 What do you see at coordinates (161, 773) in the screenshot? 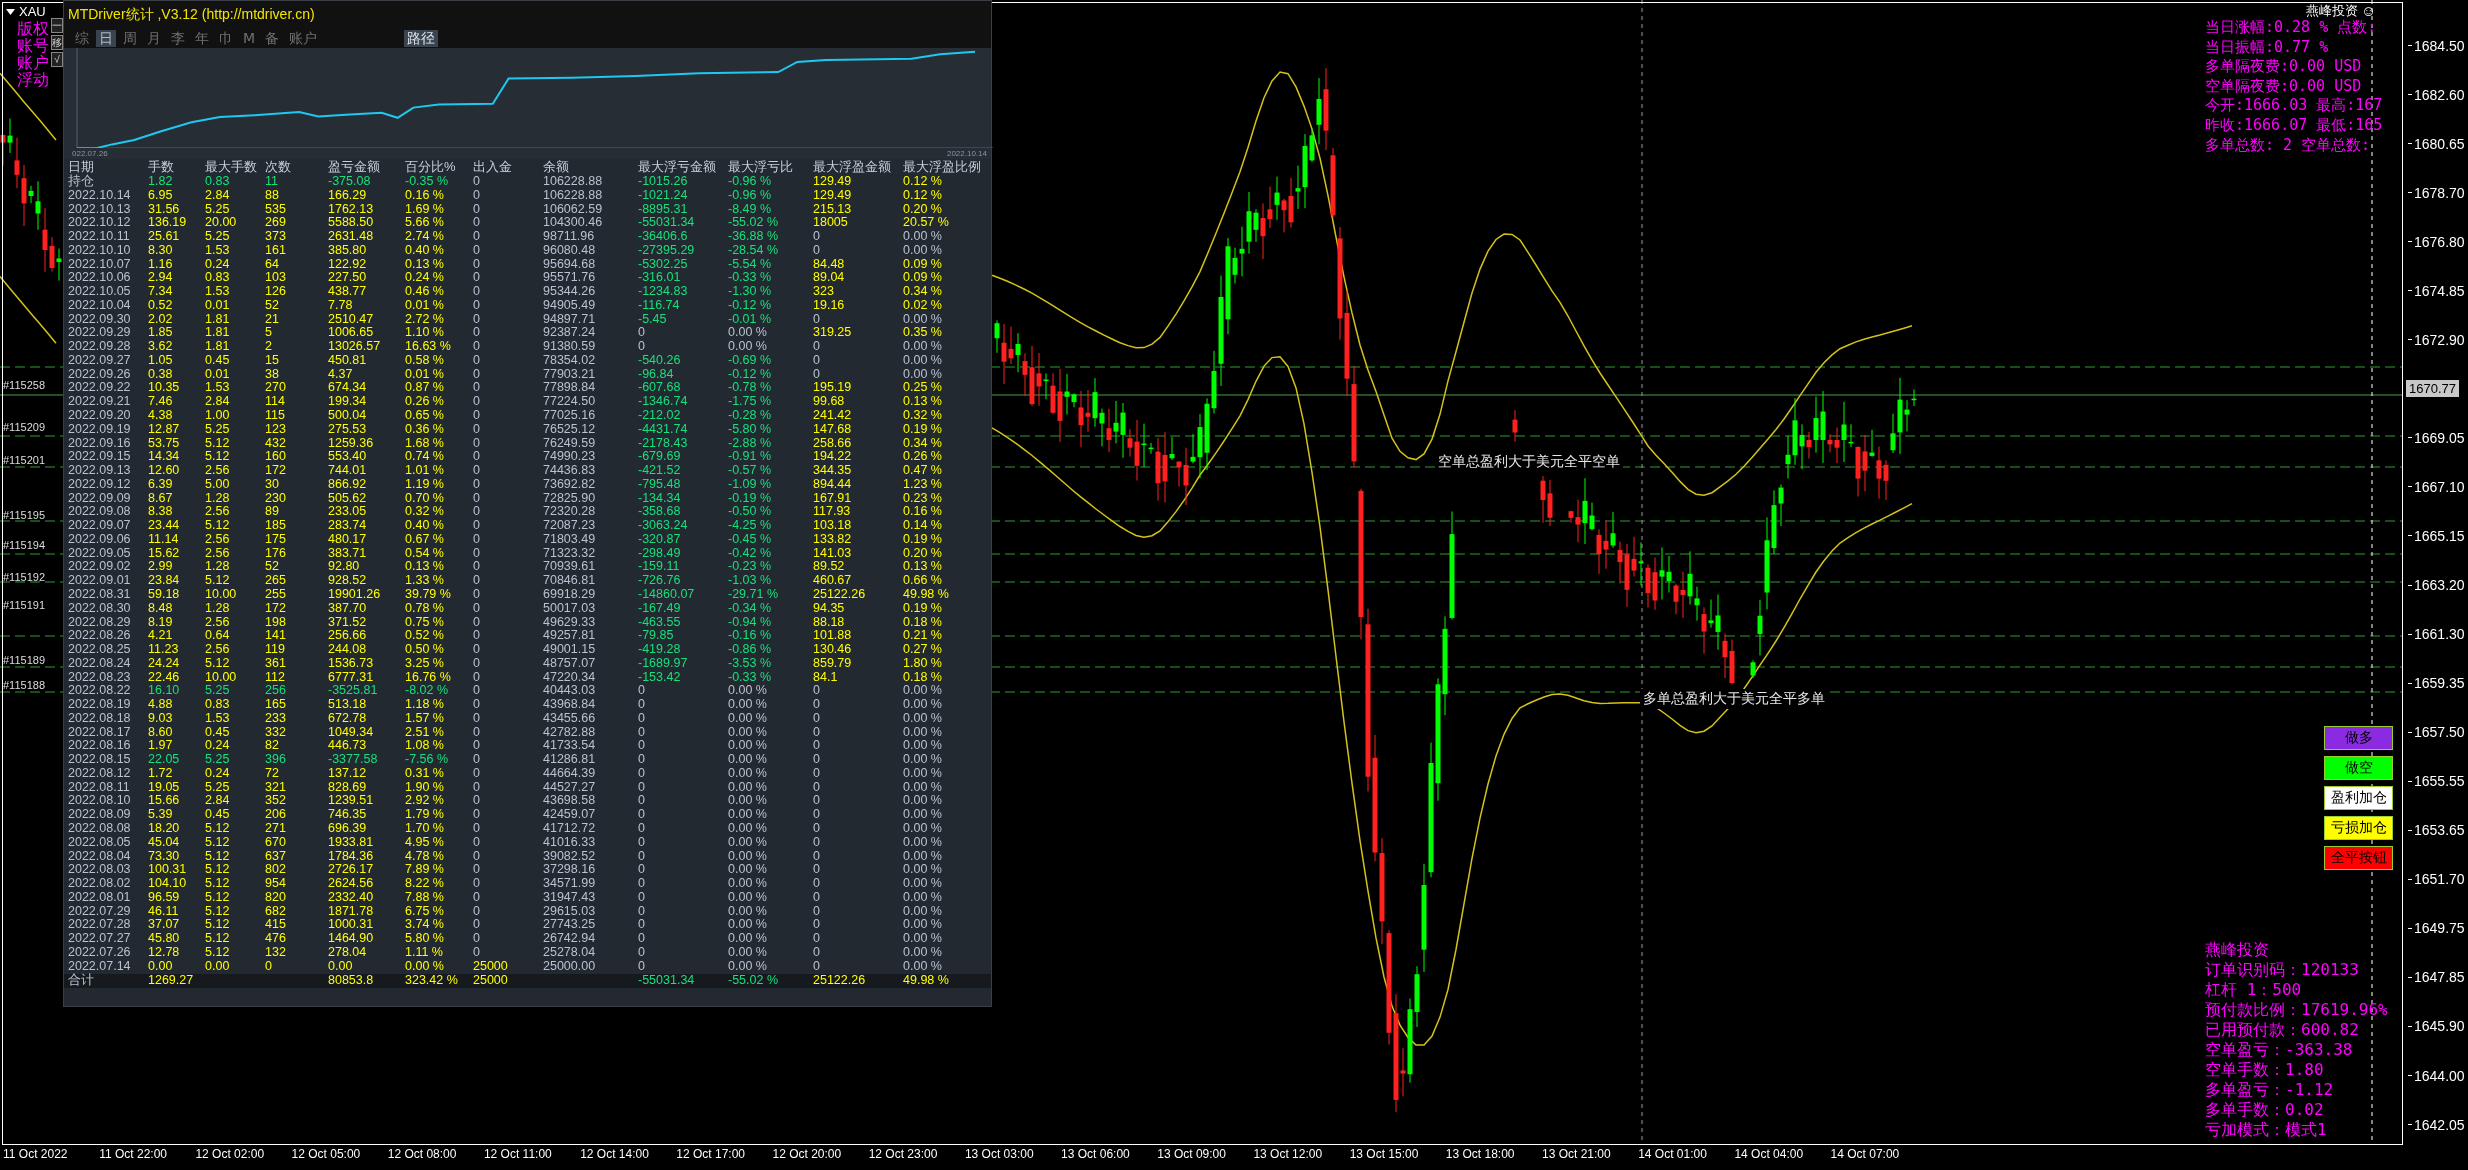
I see `table-cell-text: 1.72` at bounding box center [161, 773].